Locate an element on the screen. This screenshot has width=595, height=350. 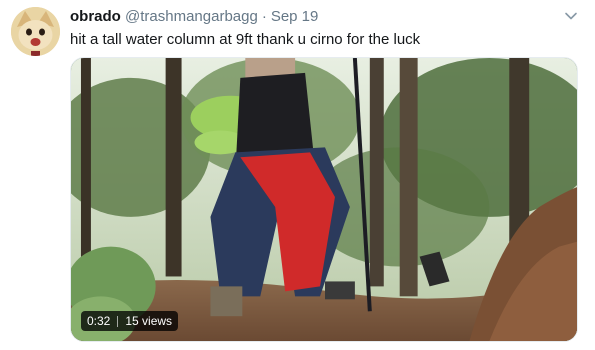
tweet-date: Sep 19 is located at coordinates (295, 16).